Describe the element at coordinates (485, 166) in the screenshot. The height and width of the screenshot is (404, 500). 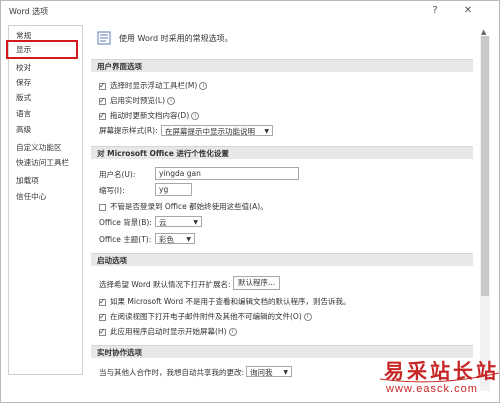
I see `scrollbar-thumb` at that location.